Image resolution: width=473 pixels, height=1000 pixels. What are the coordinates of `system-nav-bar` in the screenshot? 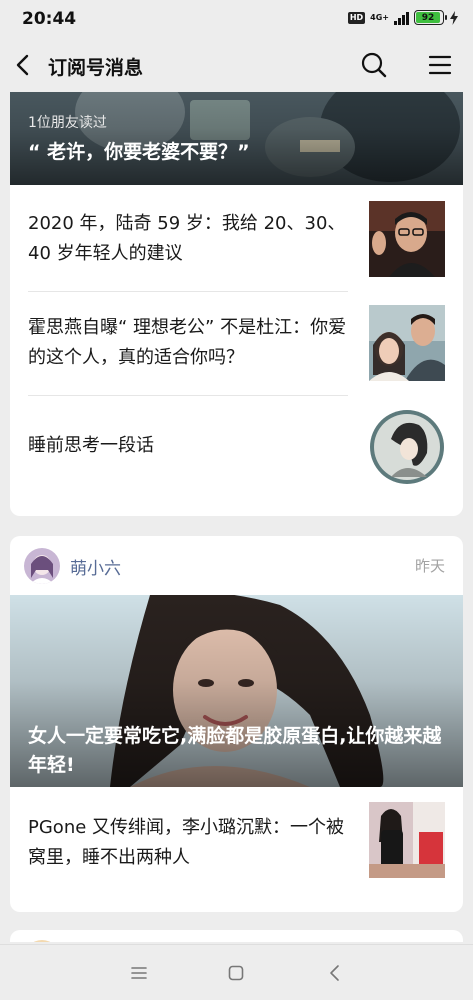 It's located at (236, 972).